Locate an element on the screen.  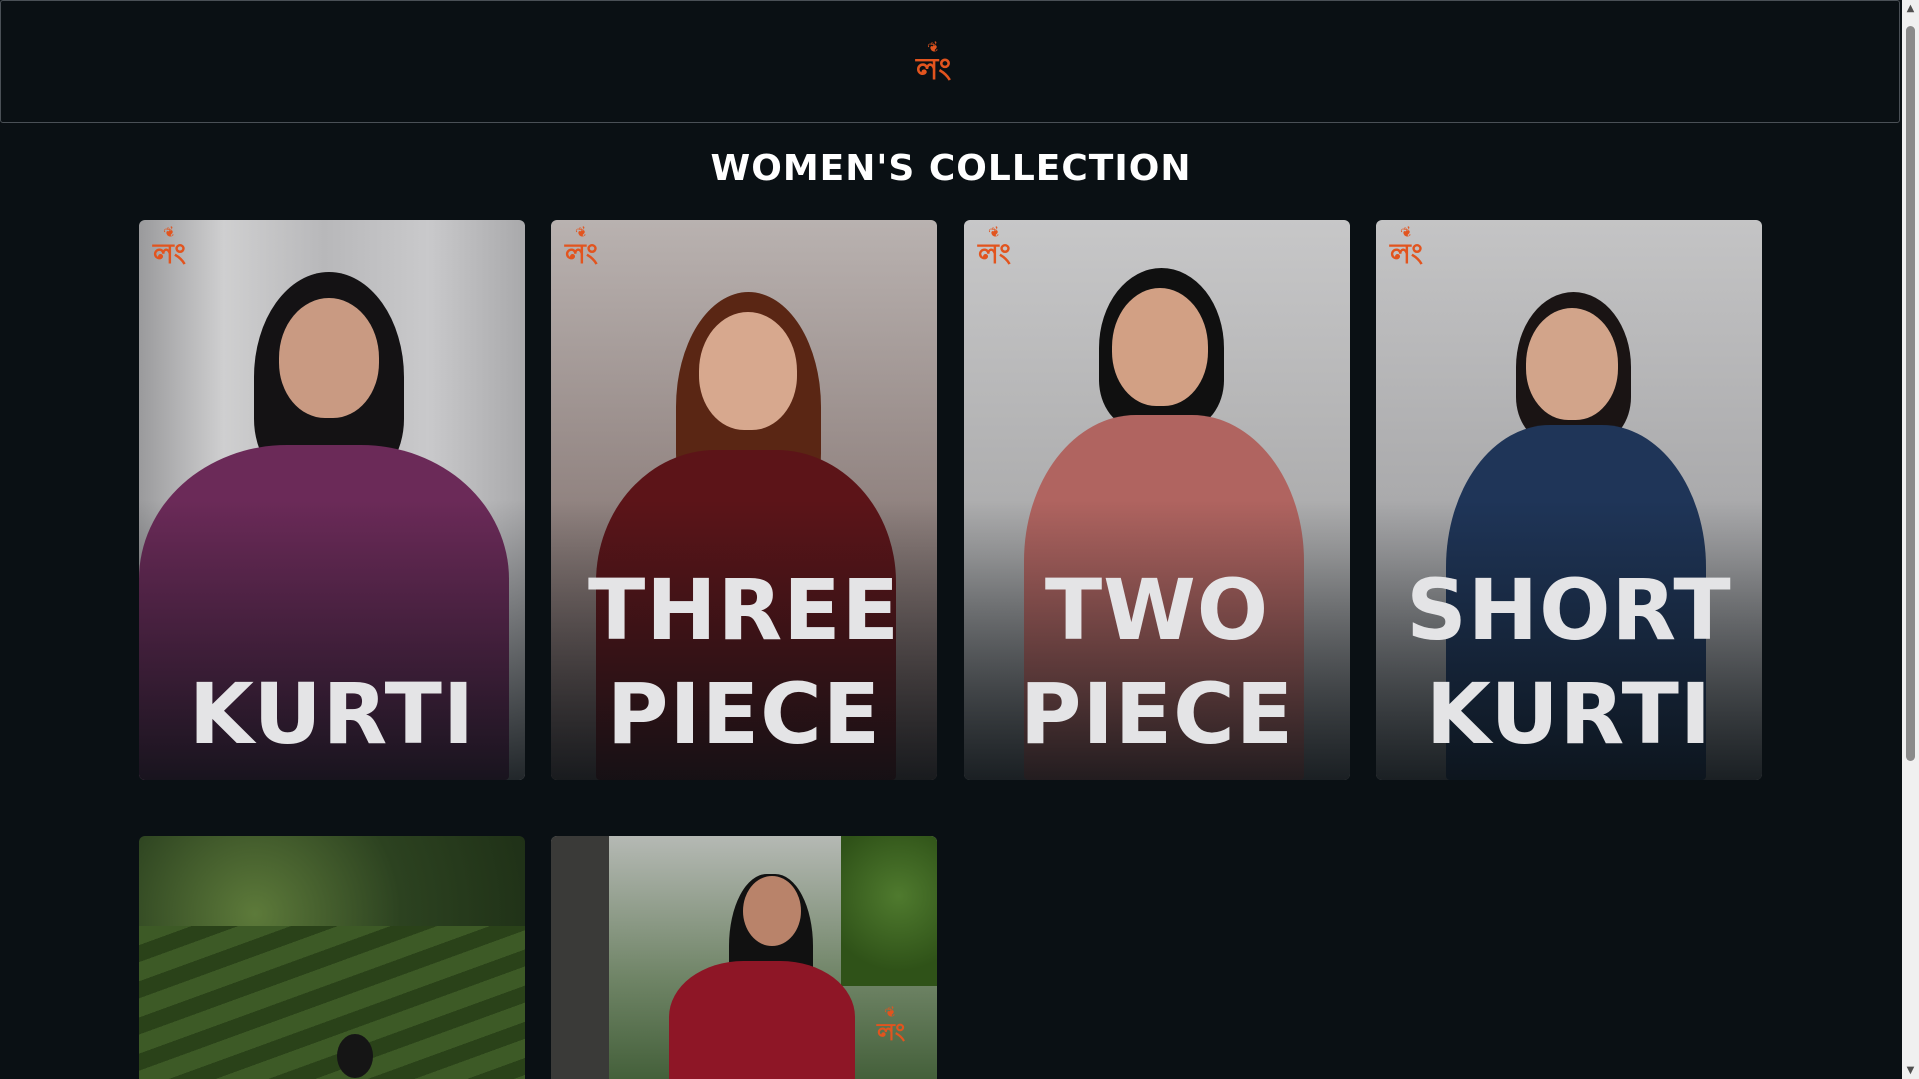
category-card-two-piece: ❦ লং Two Piece is located at coordinates (1157, 500).